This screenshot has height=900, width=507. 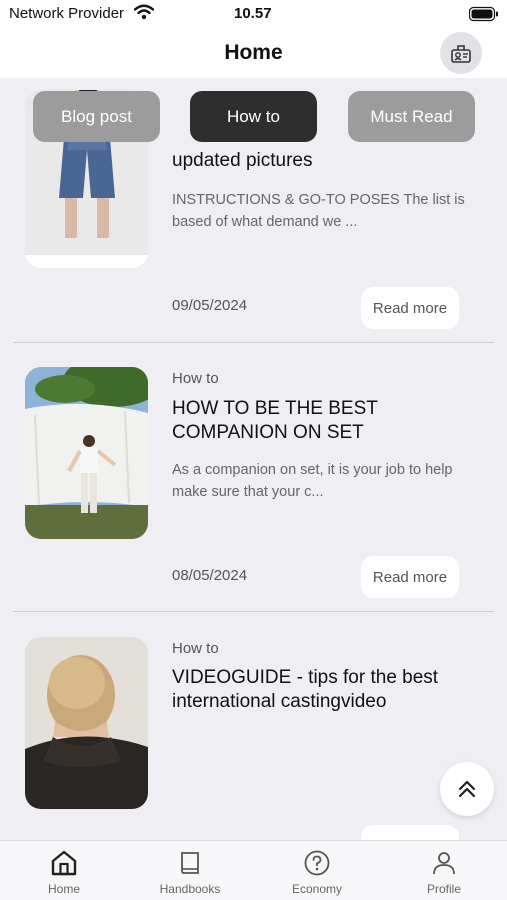 I want to click on battery-icon, so click(x=483, y=16).